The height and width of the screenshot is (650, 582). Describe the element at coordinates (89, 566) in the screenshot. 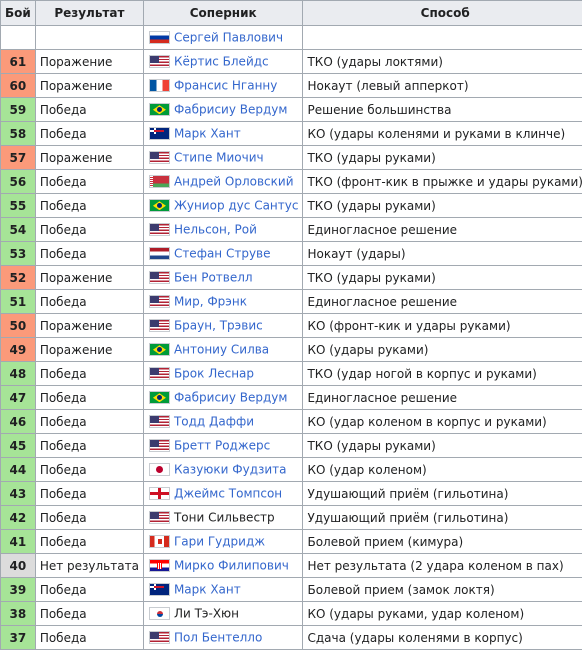

I see `result-cell: Нет результата` at that location.